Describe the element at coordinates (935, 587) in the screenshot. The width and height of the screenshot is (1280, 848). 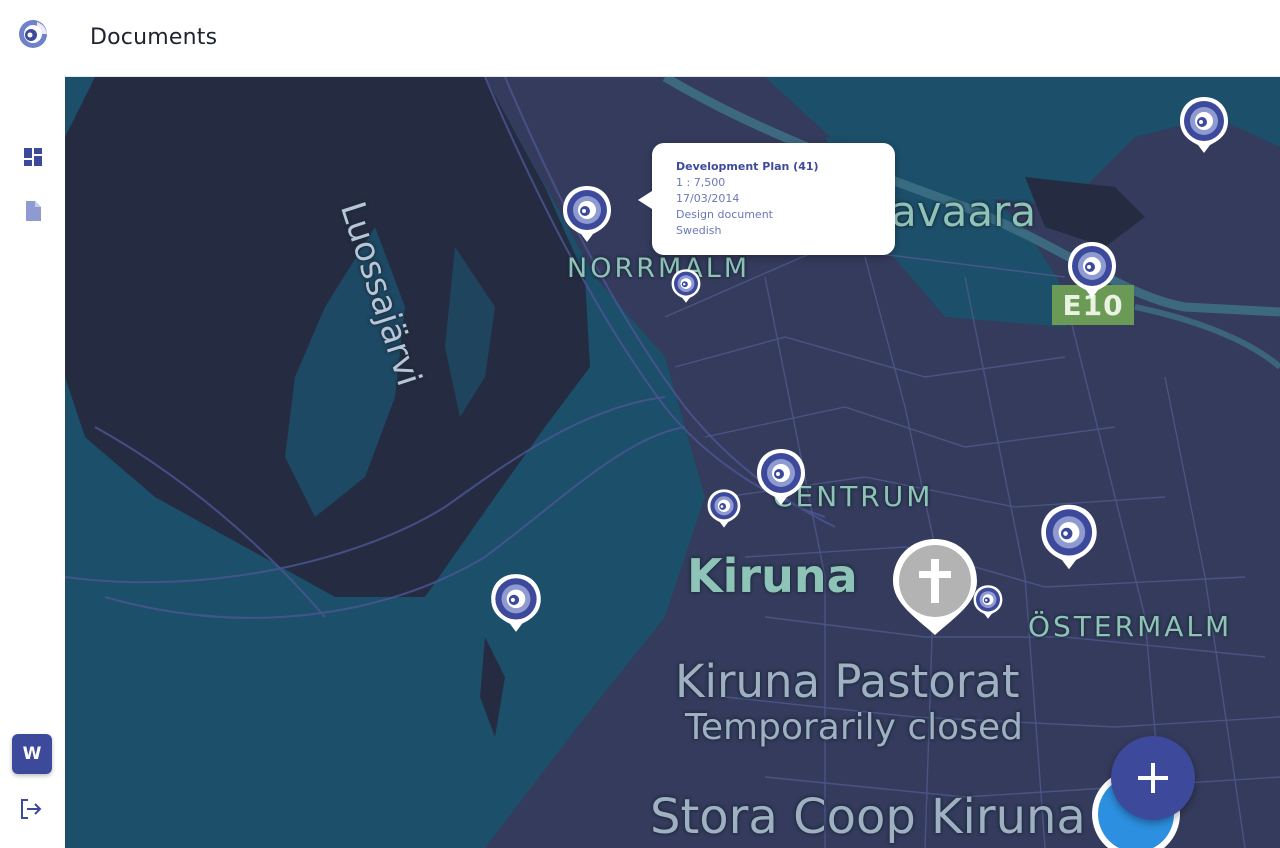
I see `church-icon` at that location.